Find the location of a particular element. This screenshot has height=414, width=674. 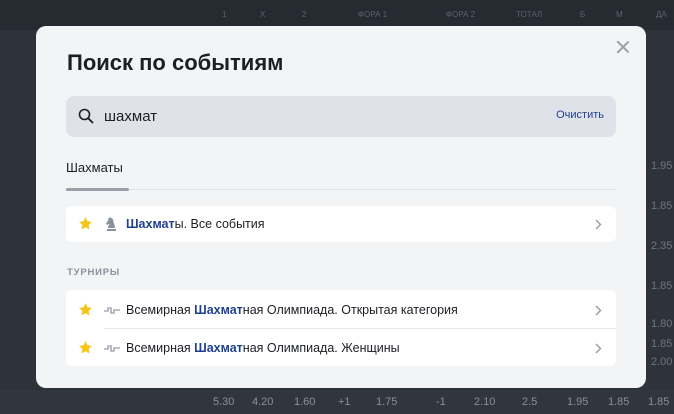

odds-value: 1.95 is located at coordinates (662, 166).